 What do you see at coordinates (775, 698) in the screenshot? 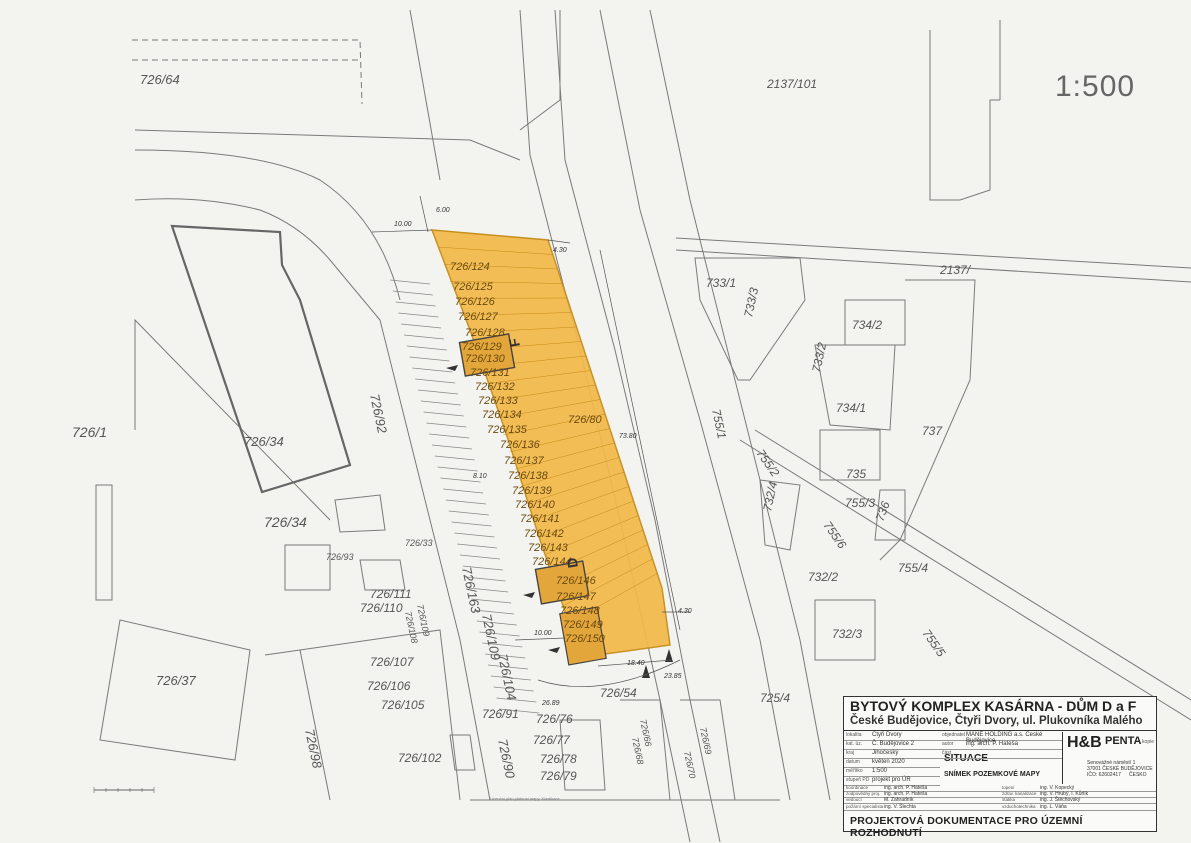
I see `parcel-label-p33: 725/4` at bounding box center [775, 698].